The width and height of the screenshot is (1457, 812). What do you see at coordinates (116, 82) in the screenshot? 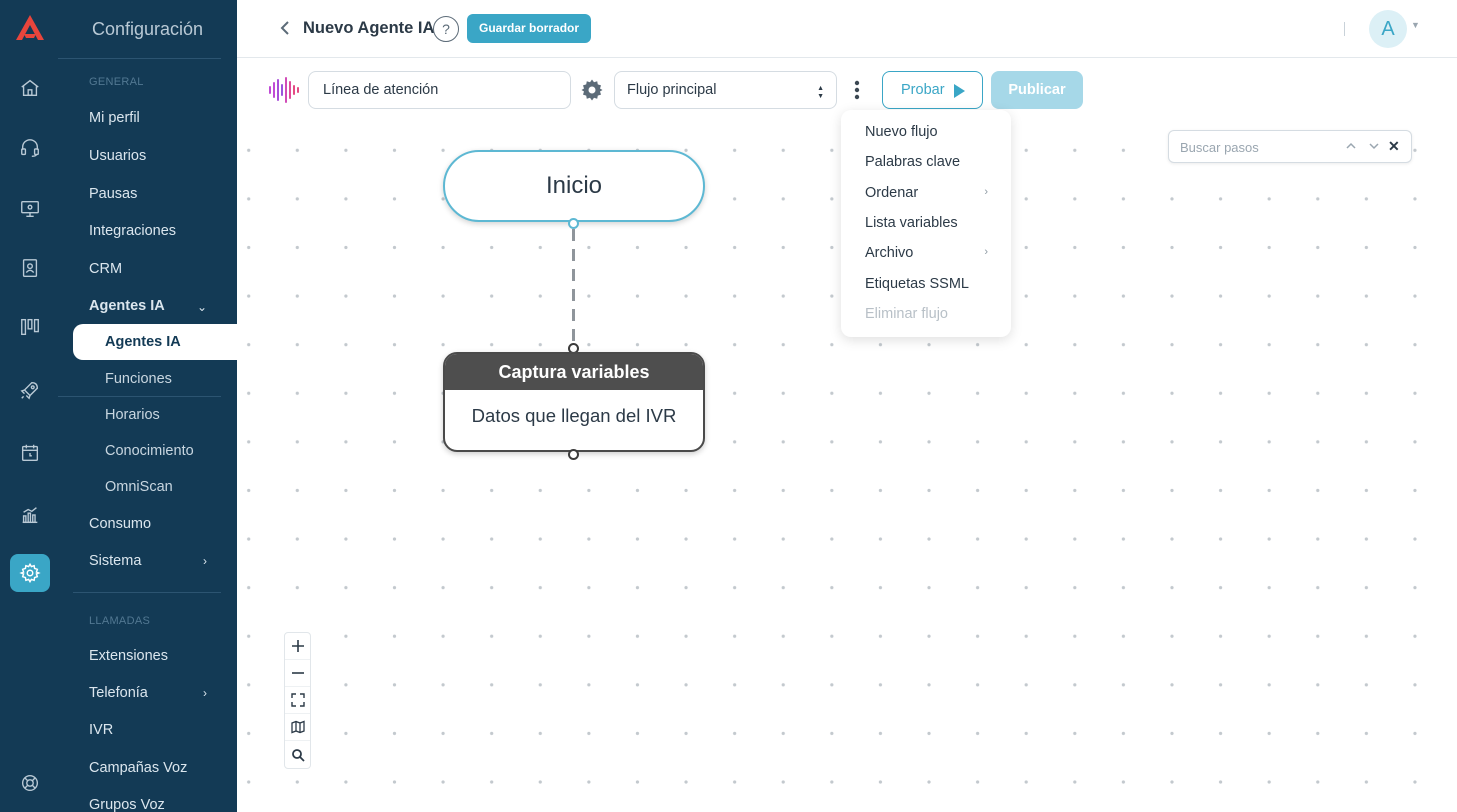
I see `section-general: GENERAL` at bounding box center [116, 82].